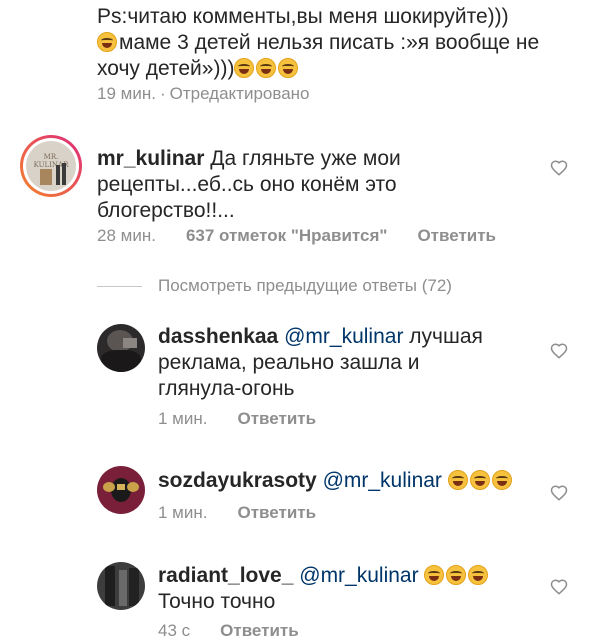  I want to click on view-previous-replies-link: Посмотреть предыдущие ответы (72), so click(305, 286).